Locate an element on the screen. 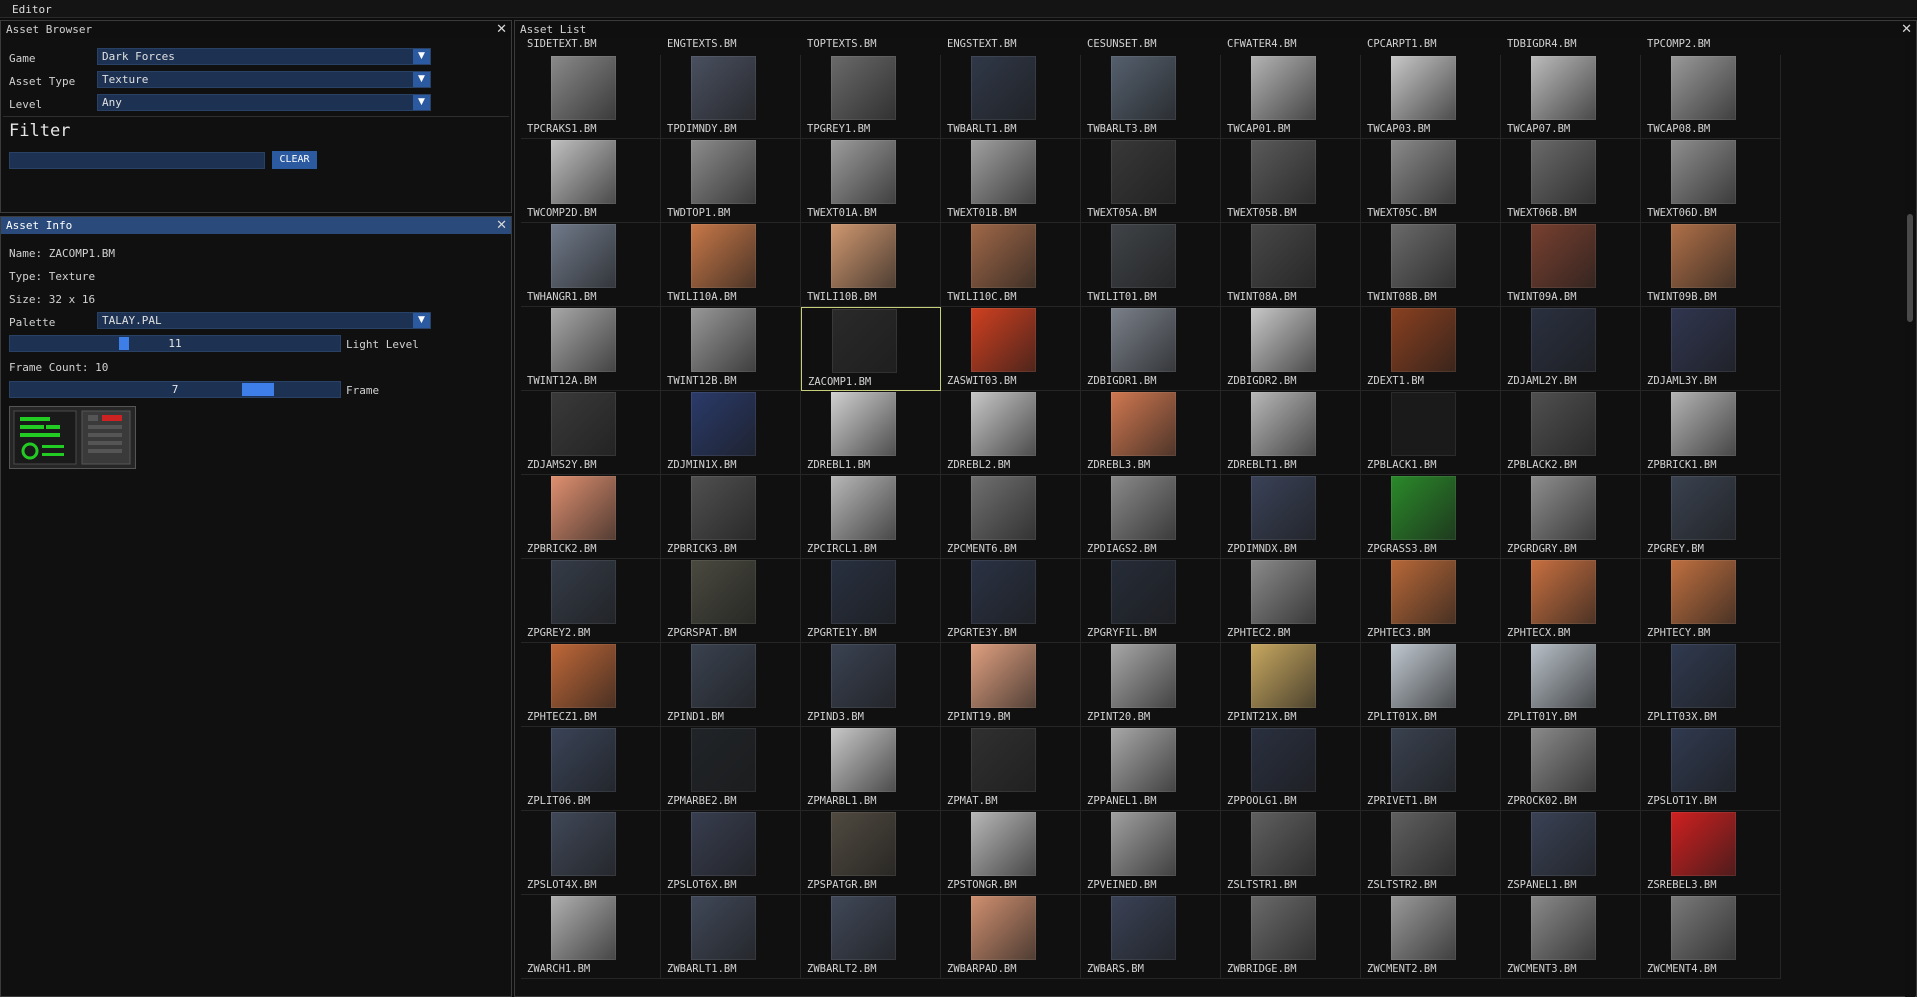 This screenshot has width=1917, height=997. asset-item: TWEXT01A.BM is located at coordinates (871, 181).